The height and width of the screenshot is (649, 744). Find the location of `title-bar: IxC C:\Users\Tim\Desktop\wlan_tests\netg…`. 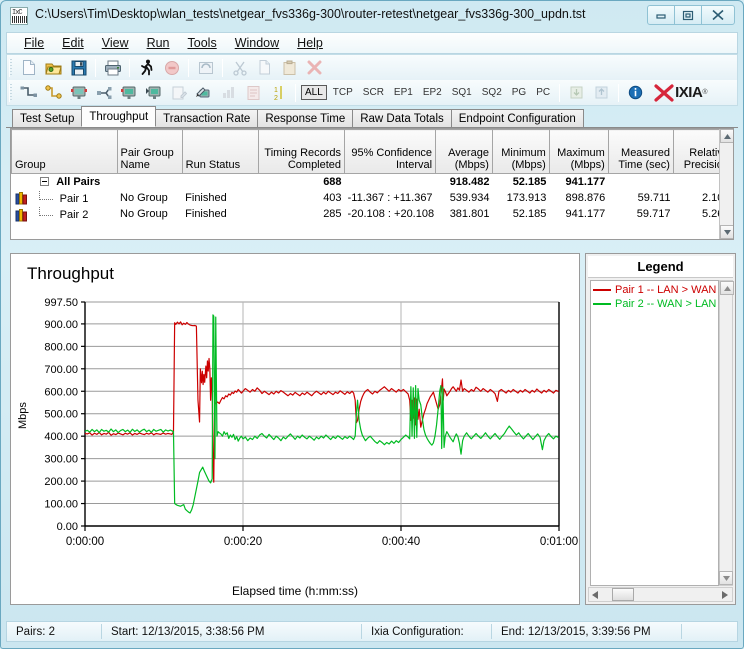

title-bar: IxC C:\Users\Tim\Desktop\wlan_tests\netg… is located at coordinates (372, 16).